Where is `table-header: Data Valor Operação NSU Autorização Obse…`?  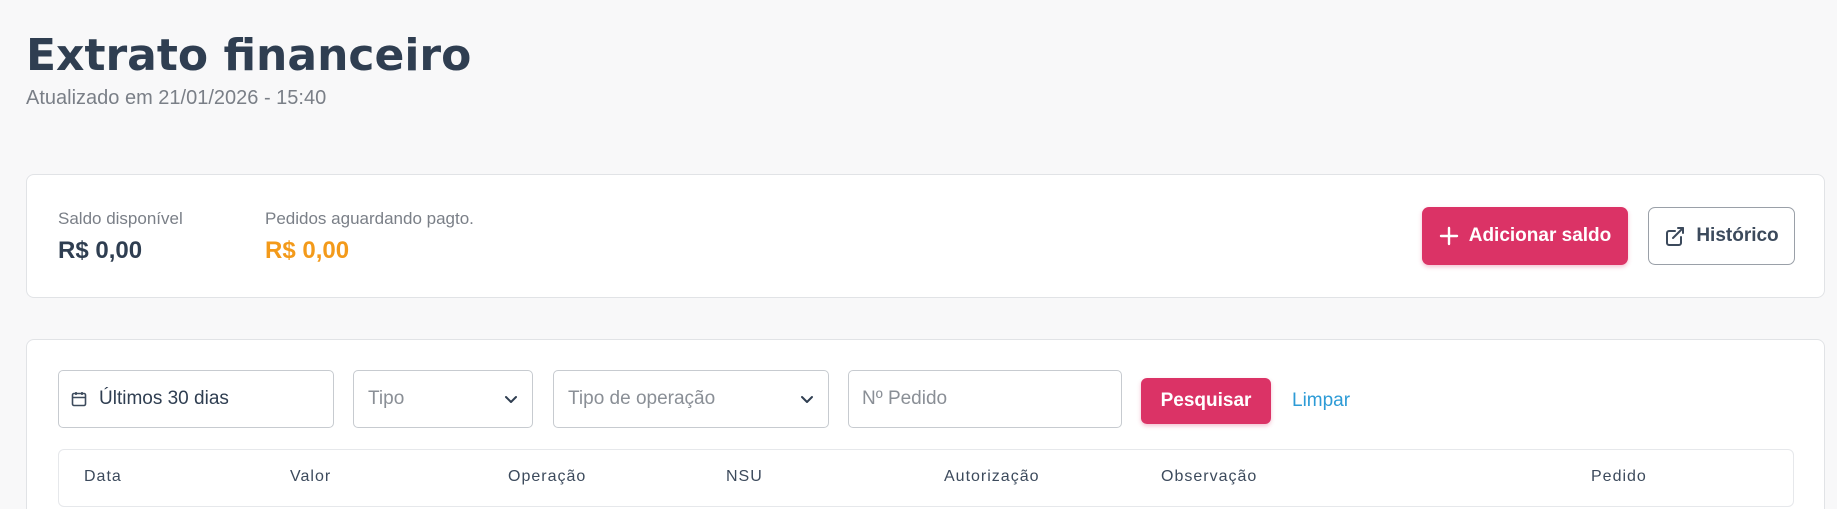
table-header: Data Valor Operação NSU Autorização Obse… is located at coordinates (926, 478).